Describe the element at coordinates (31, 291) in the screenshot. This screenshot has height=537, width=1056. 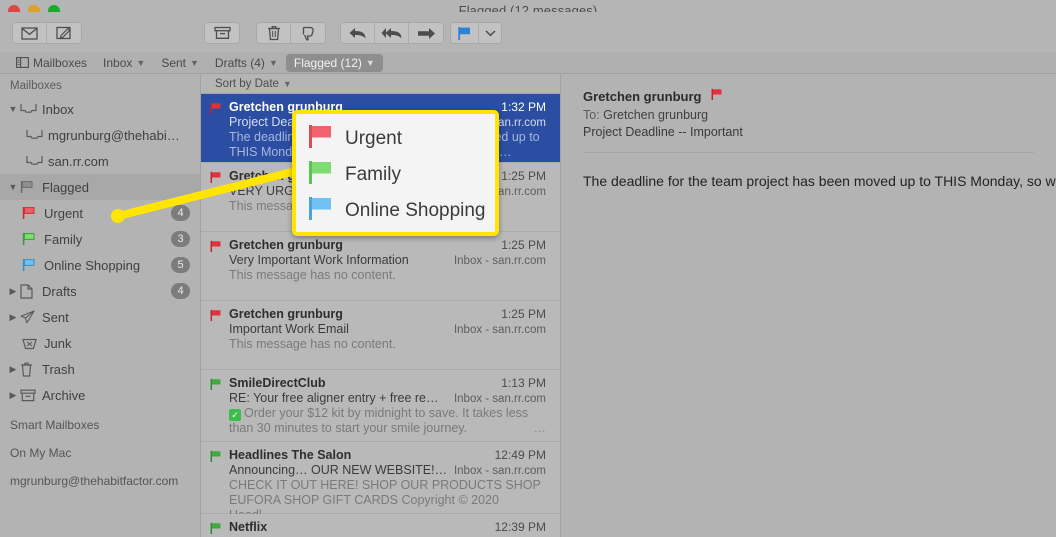
I see `drafts-icon` at that location.